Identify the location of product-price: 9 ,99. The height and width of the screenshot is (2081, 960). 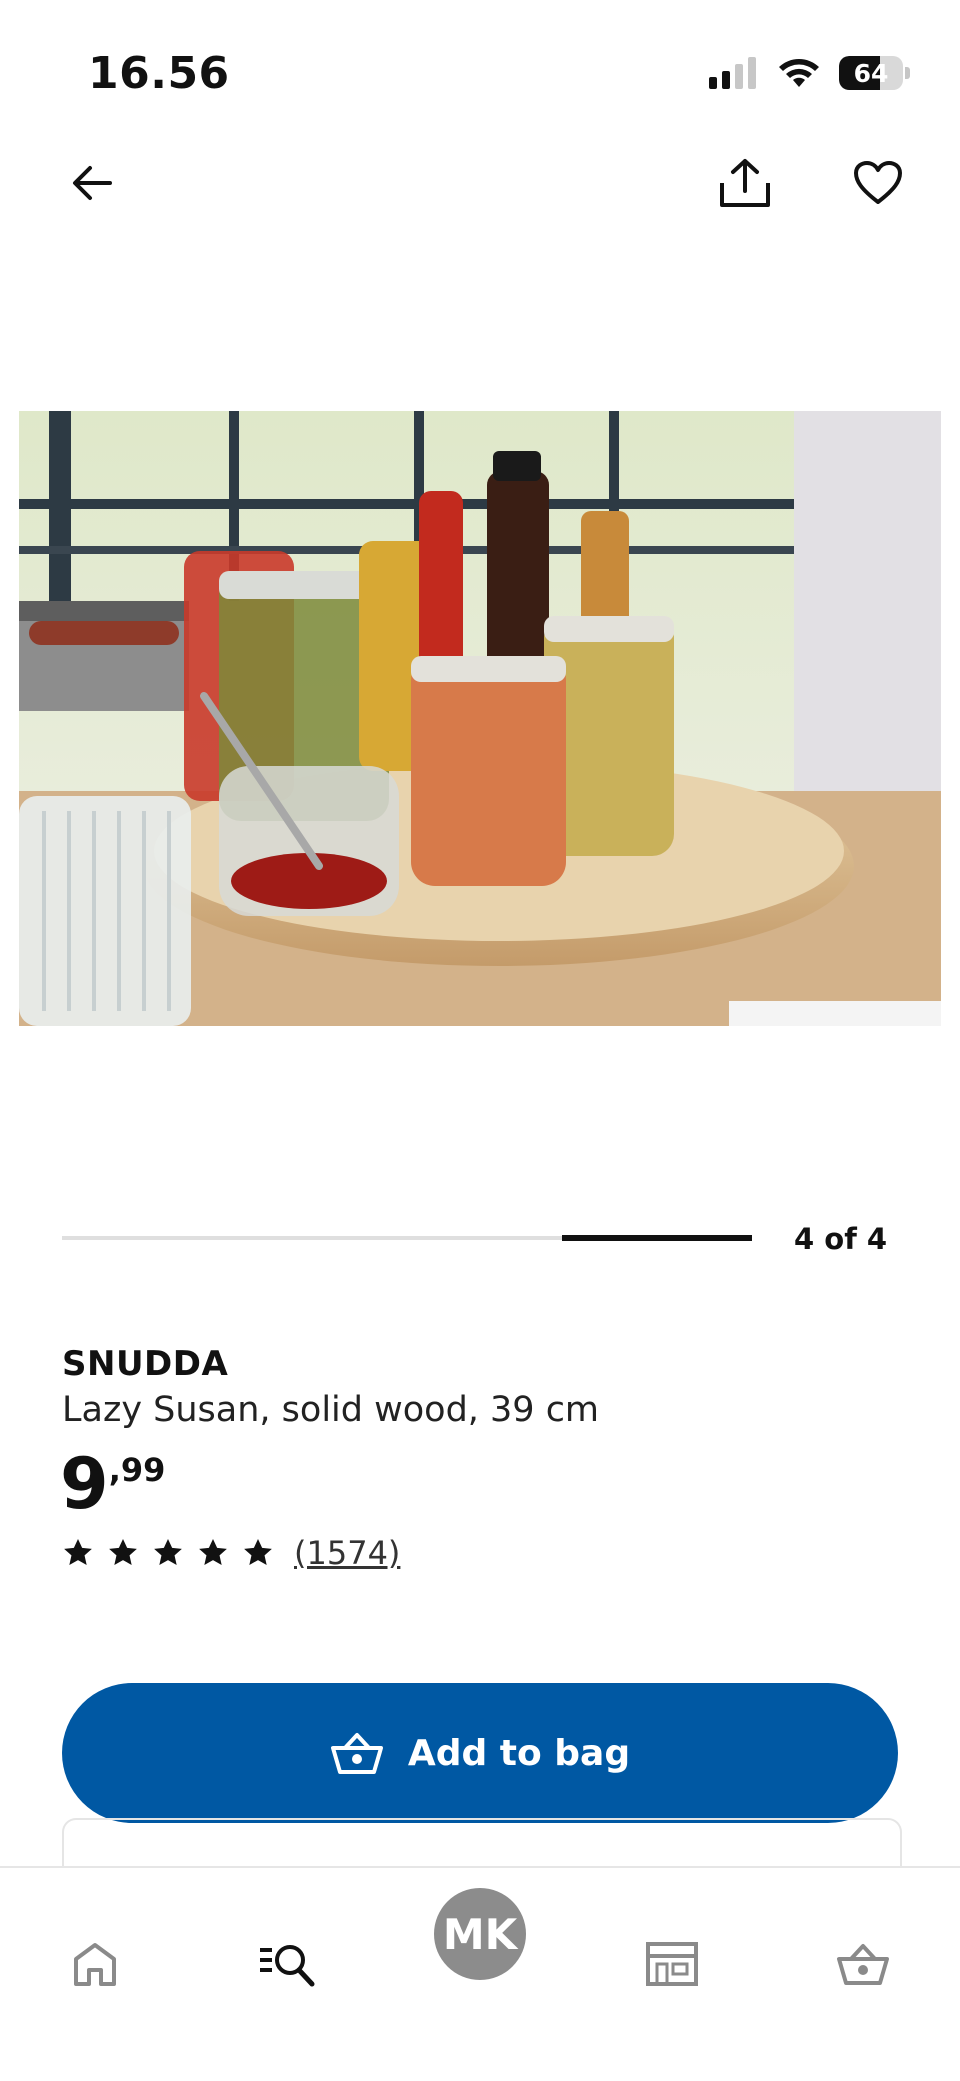
(112, 1484).